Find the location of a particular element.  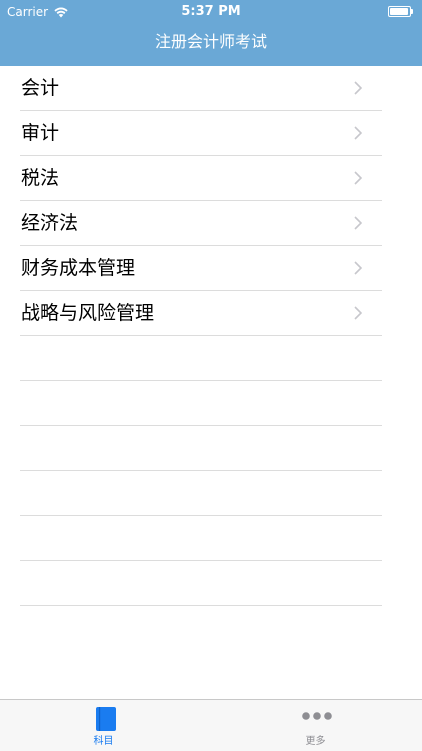

navigation-bar: Carrier 5:37 PM 注册会计师考试 is located at coordinates (211, 33).